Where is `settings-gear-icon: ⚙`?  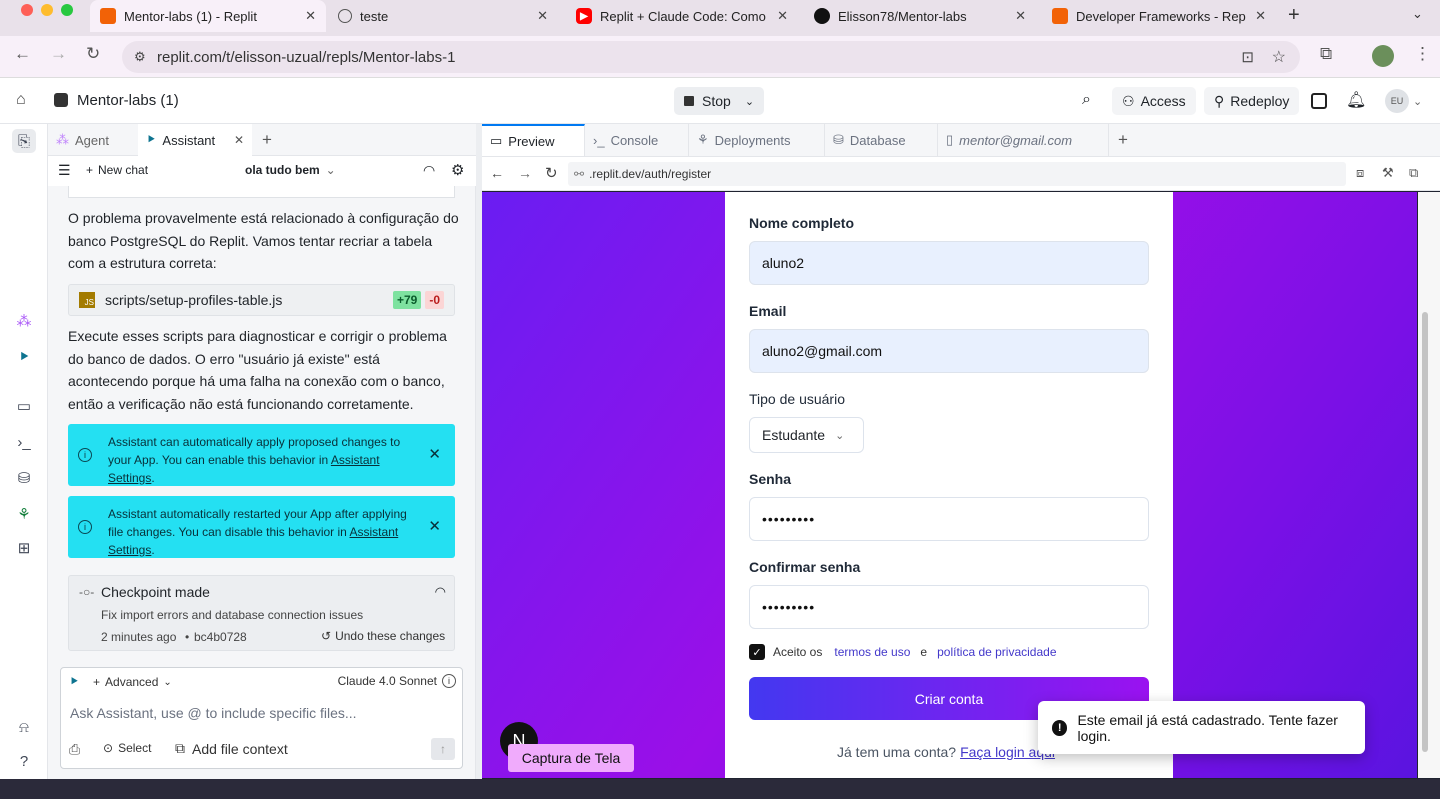 settings-gear-icon: ⚙ is located at coordinates (457, 170).